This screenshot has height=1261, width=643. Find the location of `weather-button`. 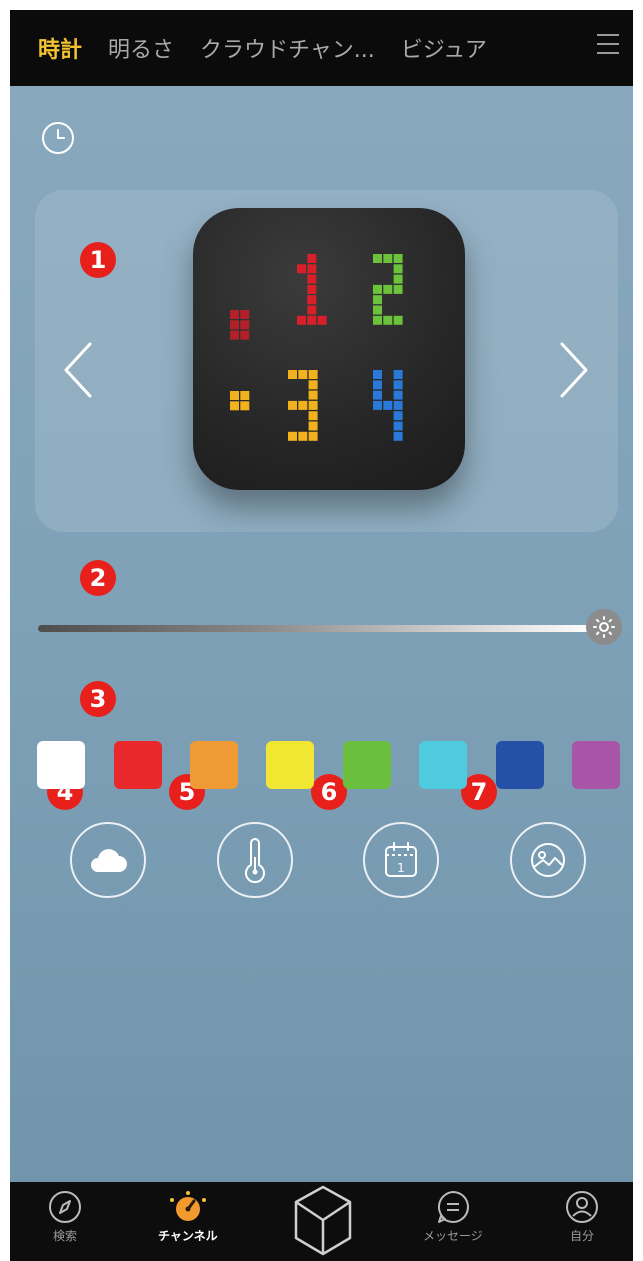

weather-button is located at coordinates (108, 860).